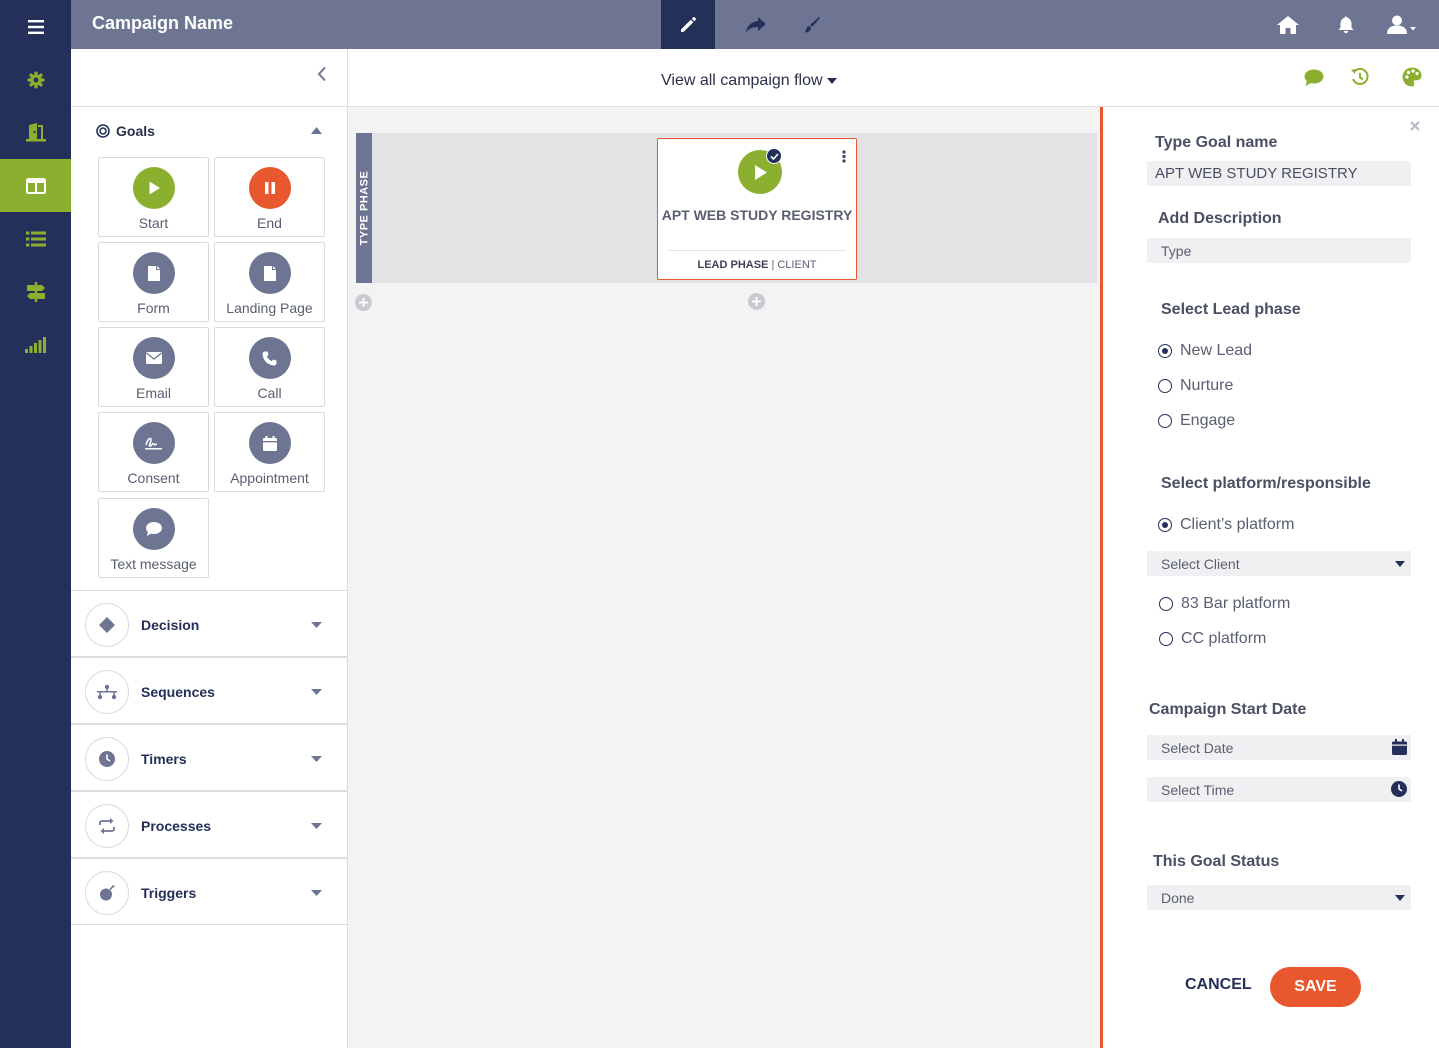 The height and width of the screenshot is (1048, 1439). Describe the element at coordinates (209, 690) in the screenshot. I see `section-sequences: Sequences` at that location.